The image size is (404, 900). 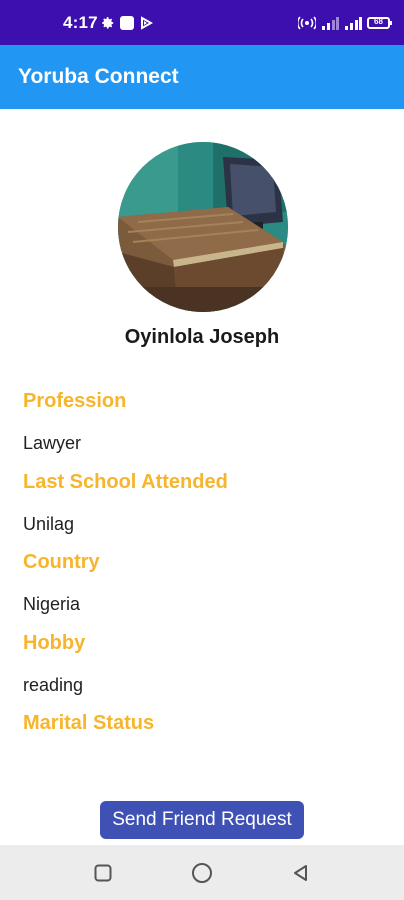 I want to click on desk-photo, so click(x=203, y=227).